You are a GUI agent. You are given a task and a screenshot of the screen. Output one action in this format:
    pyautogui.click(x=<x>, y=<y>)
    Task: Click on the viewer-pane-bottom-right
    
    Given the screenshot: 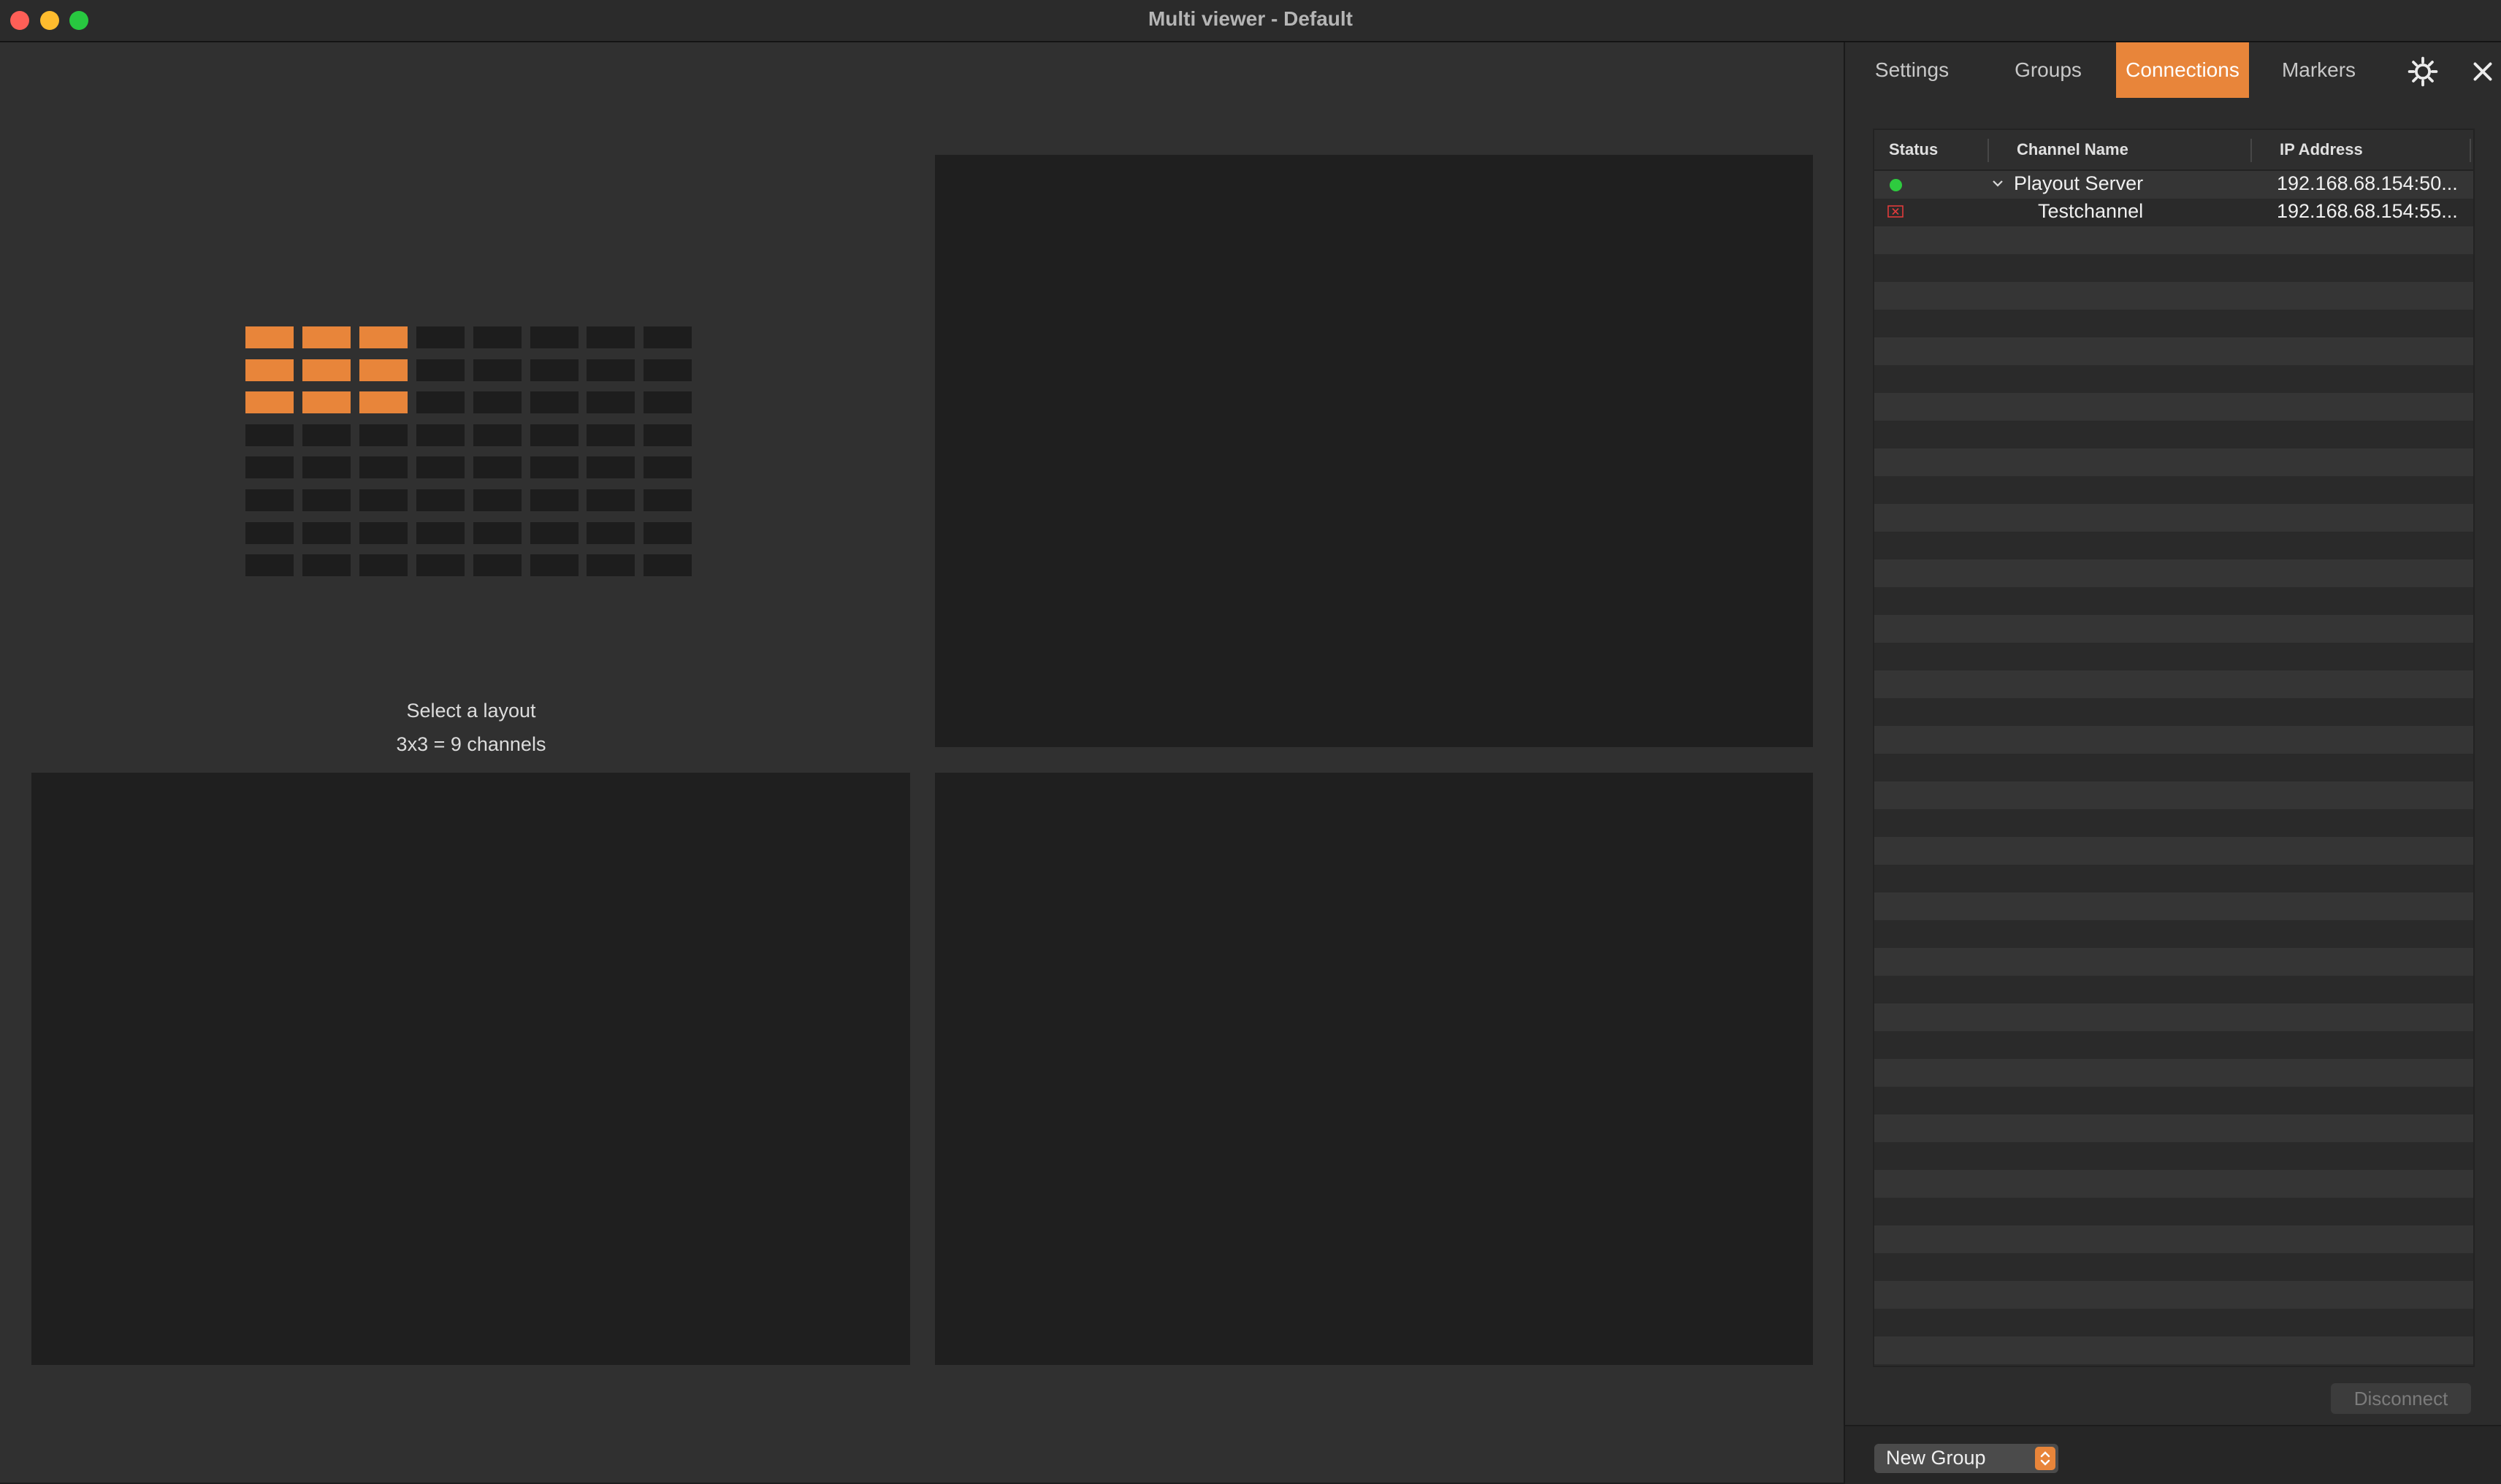 What is the action you would take?
    pyautogui.click(x=1374, y=1069)
    